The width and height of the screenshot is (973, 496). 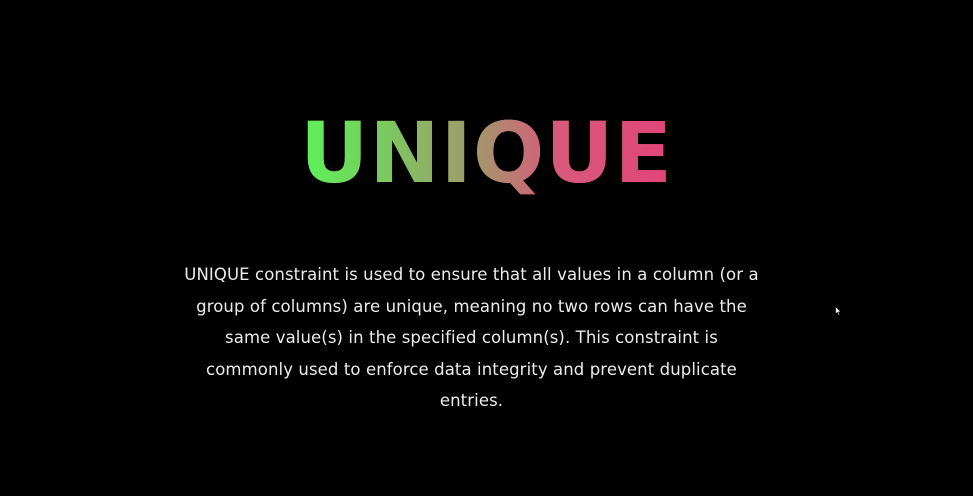 I want to click on slide-title: UNIQUE, so click(x=486, y=153).